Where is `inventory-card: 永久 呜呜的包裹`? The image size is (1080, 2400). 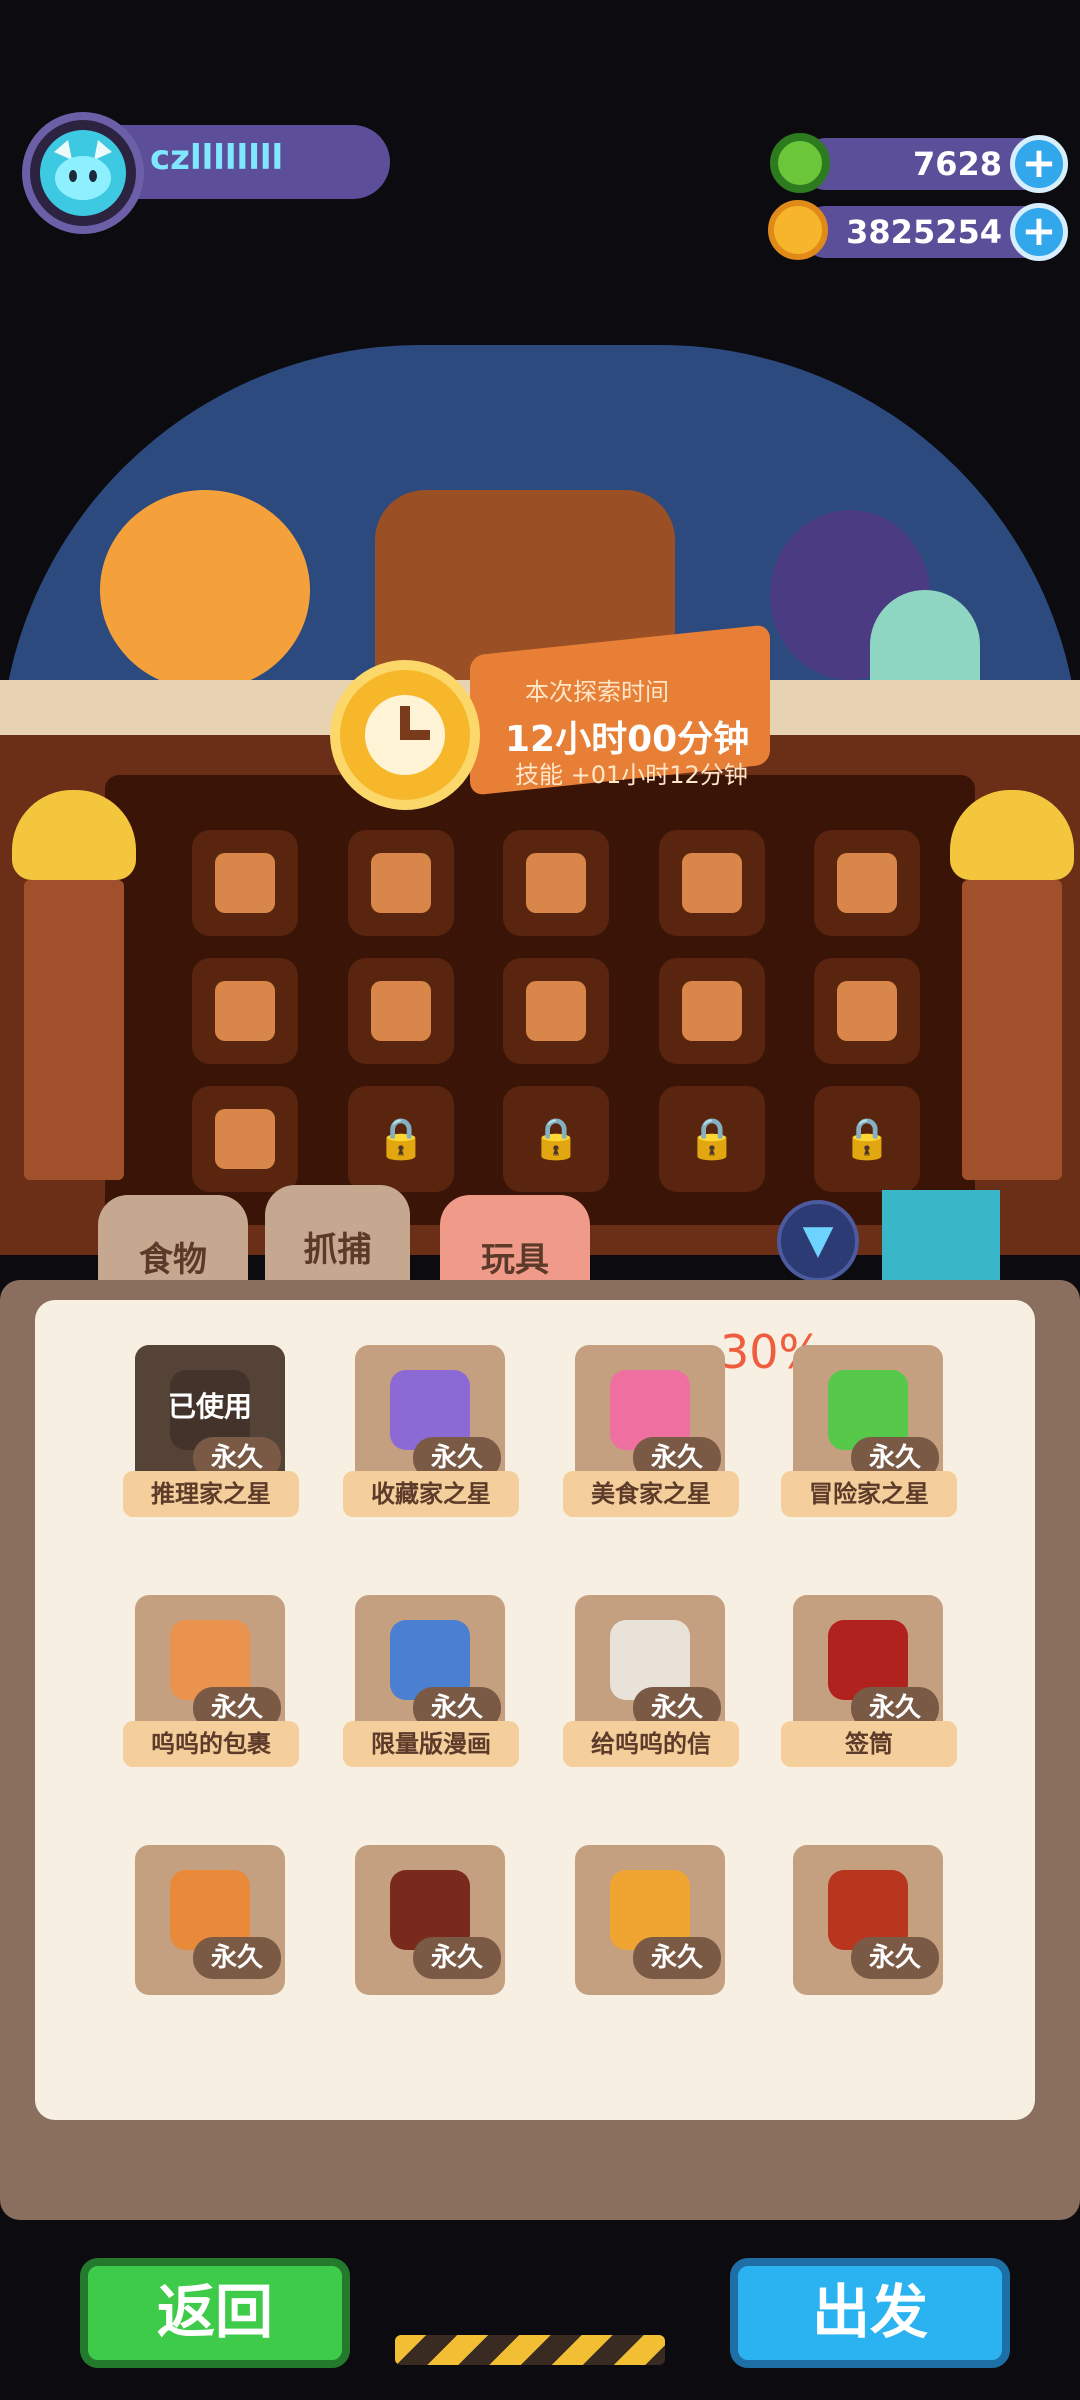 inventory-card: 永久 呜呜的包裹 is located at coordinates (211, 1683).